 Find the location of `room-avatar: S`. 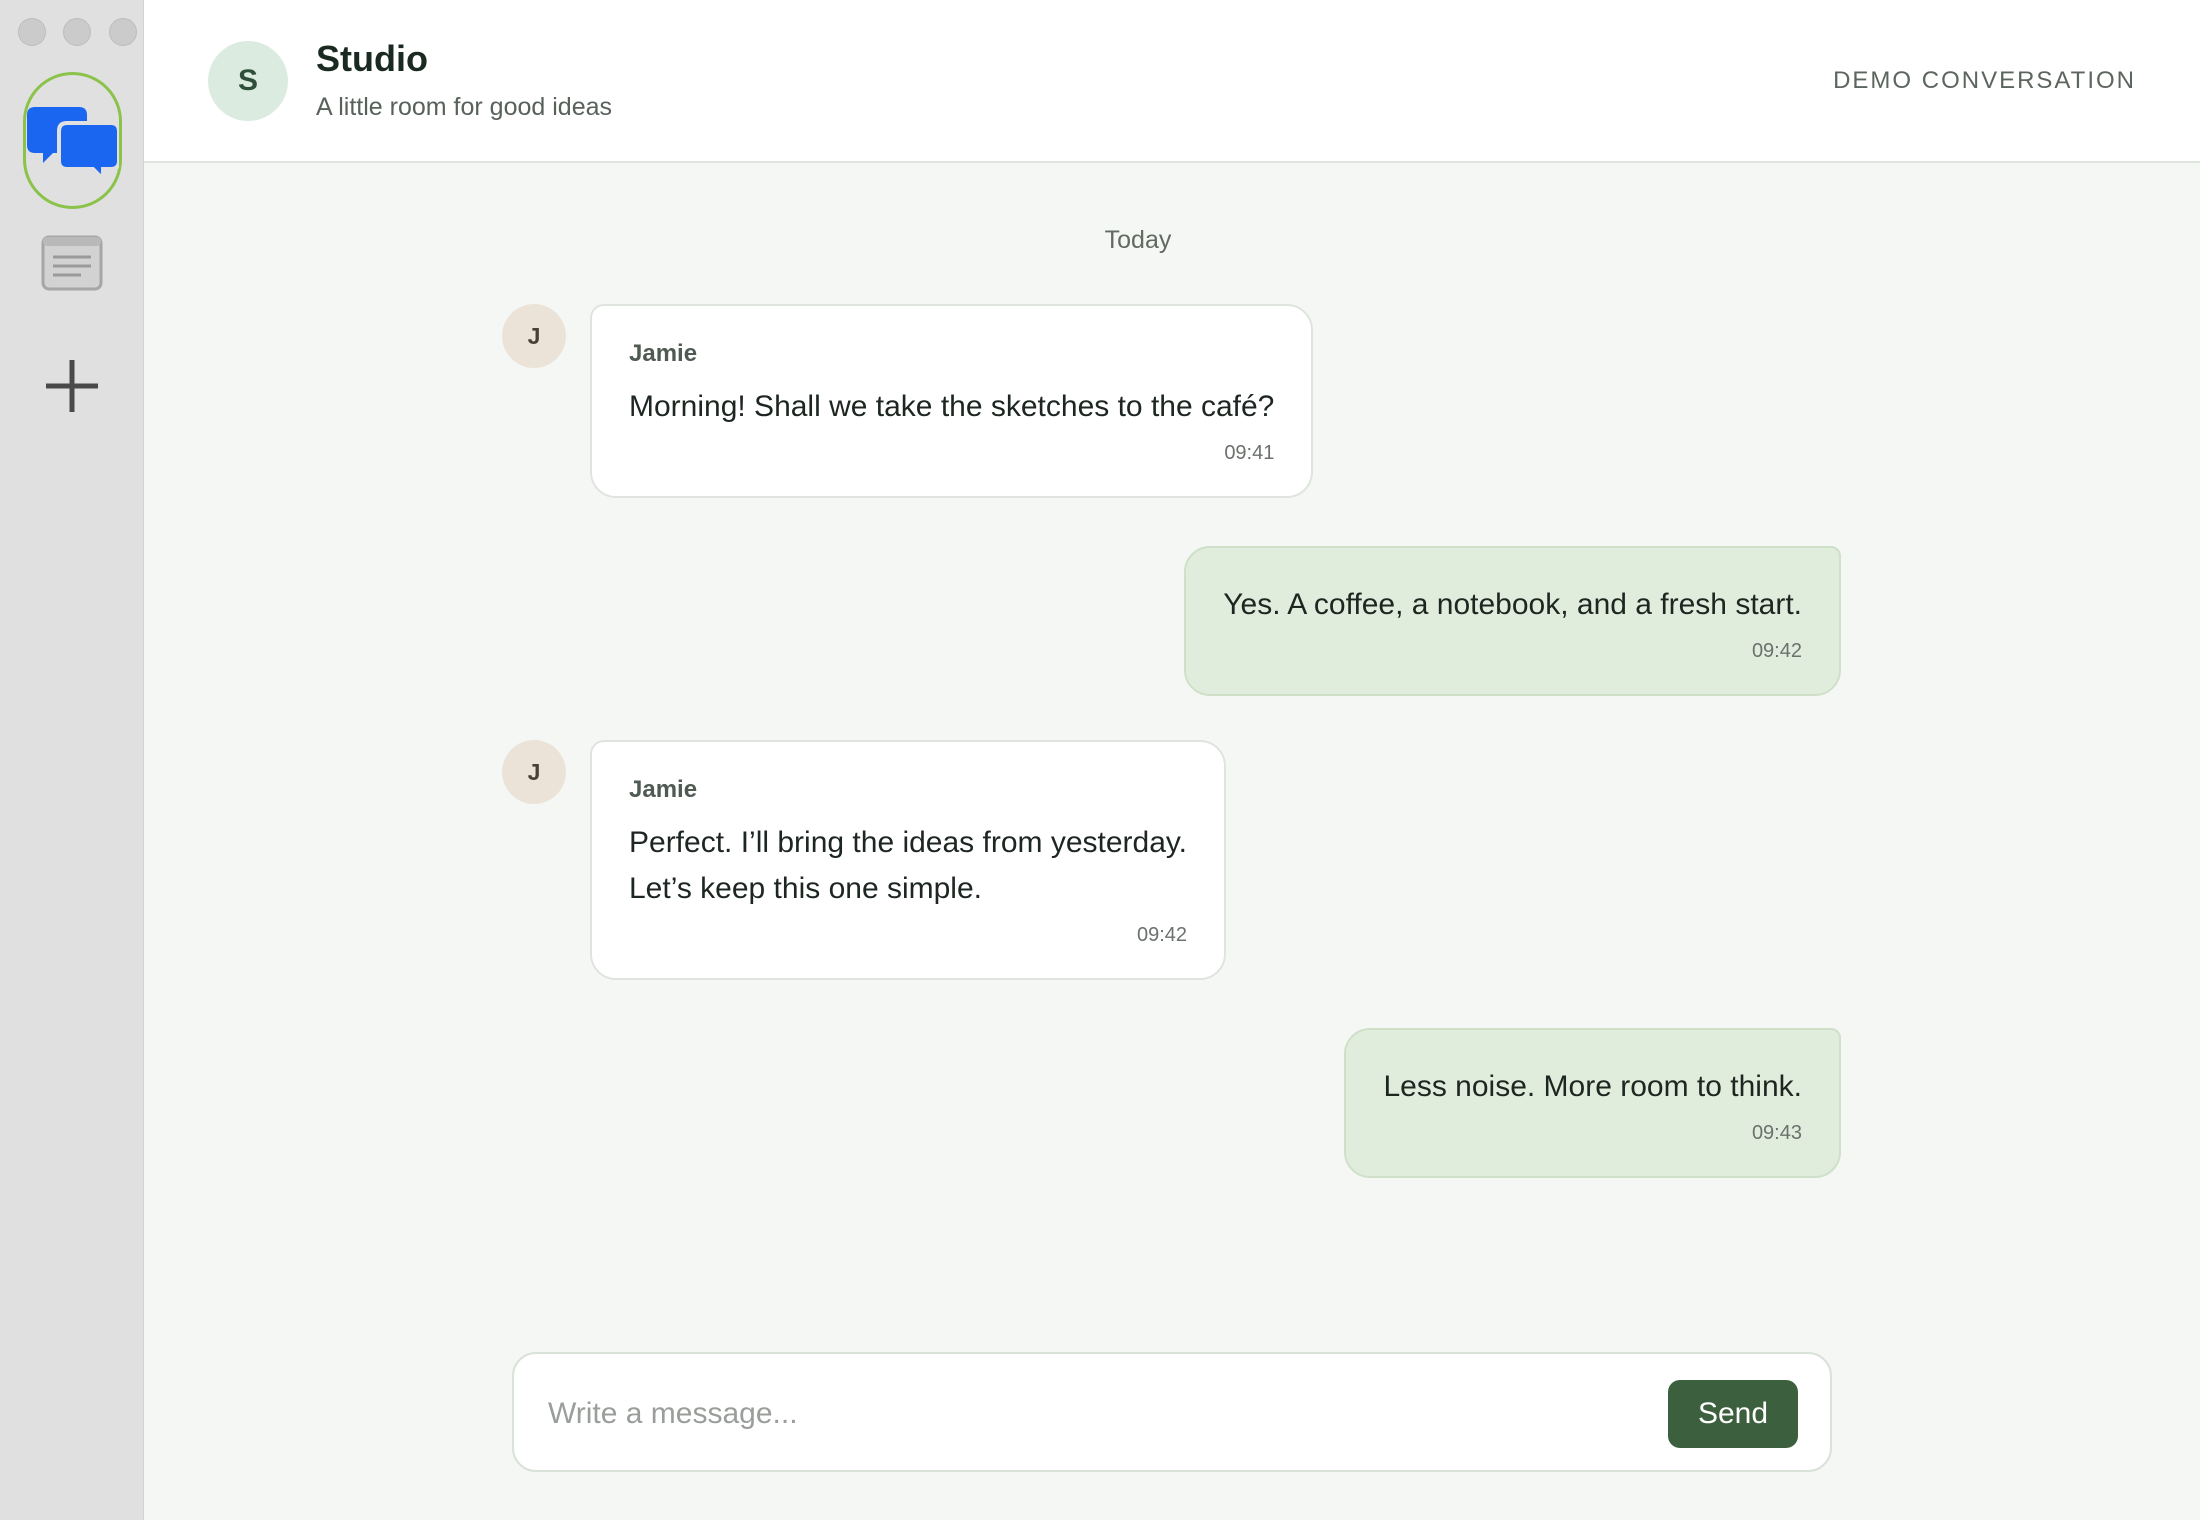

room-avatar: S is located at coordinates (248, 81).